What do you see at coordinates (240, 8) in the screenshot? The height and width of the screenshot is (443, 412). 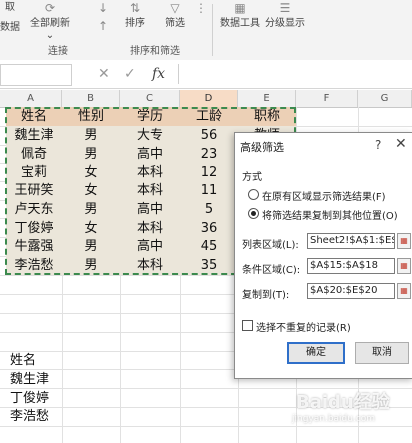 I see `data-tools-icon: ▦` at bounding box center [240, 8].